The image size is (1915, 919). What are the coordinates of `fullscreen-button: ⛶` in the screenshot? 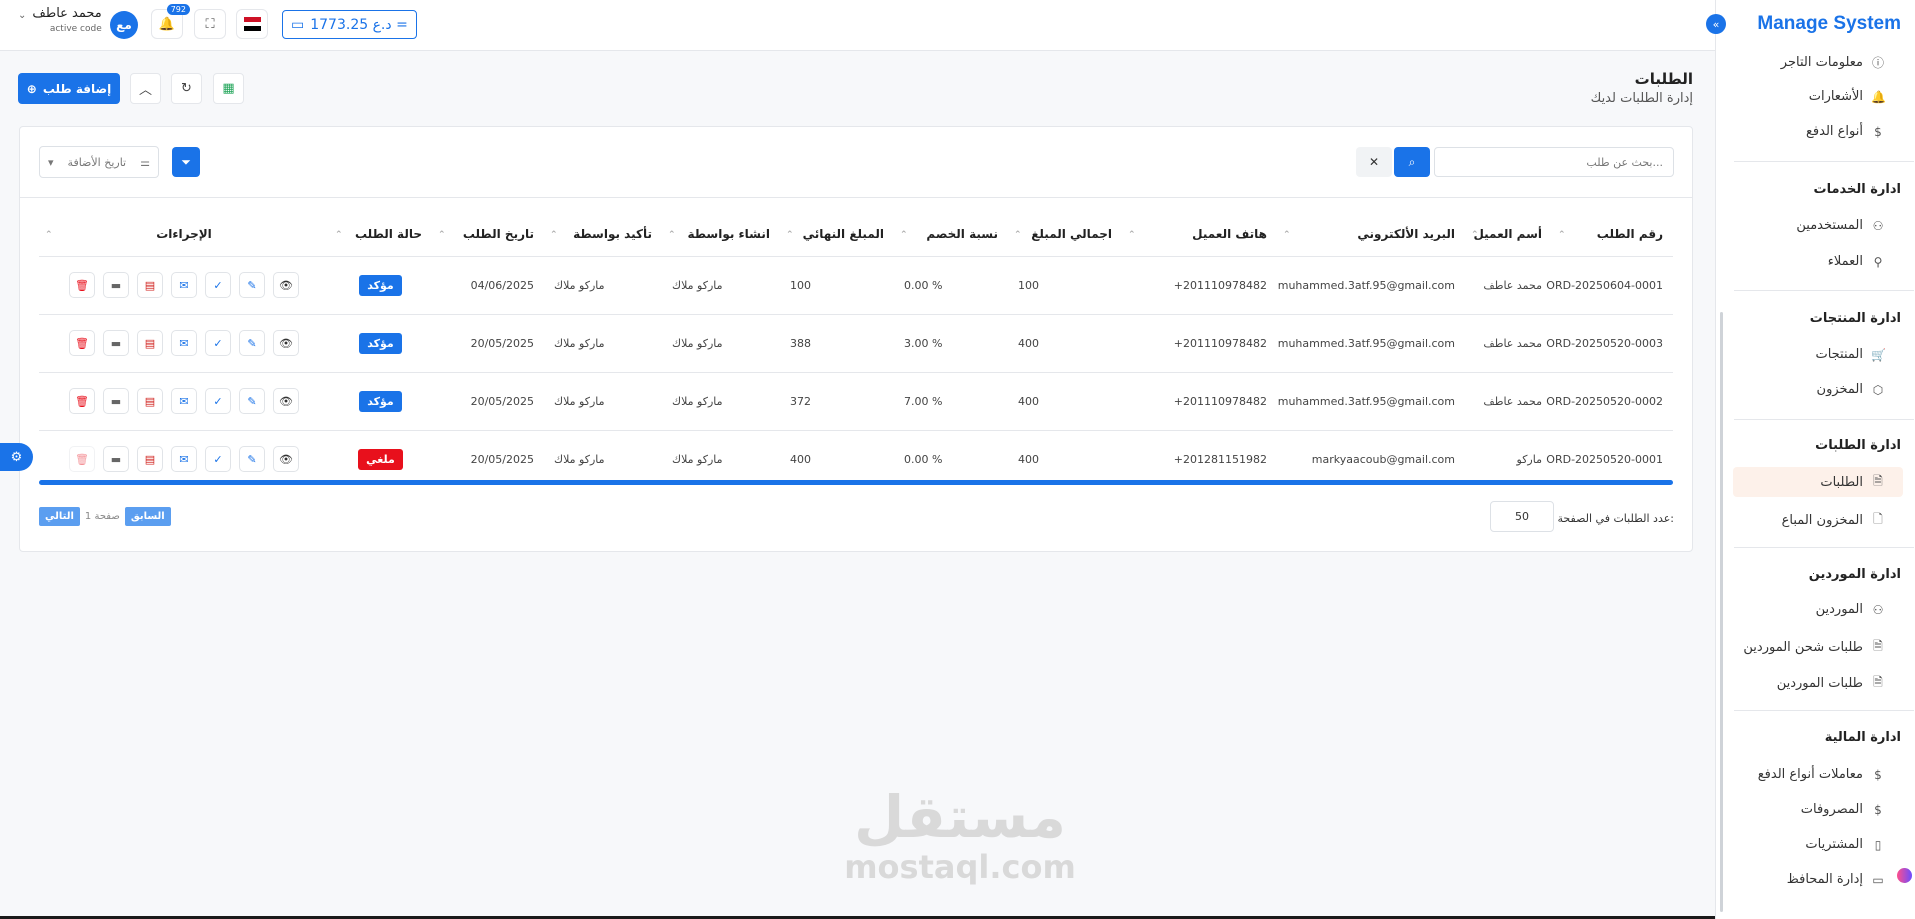 It's located at (210, 24).